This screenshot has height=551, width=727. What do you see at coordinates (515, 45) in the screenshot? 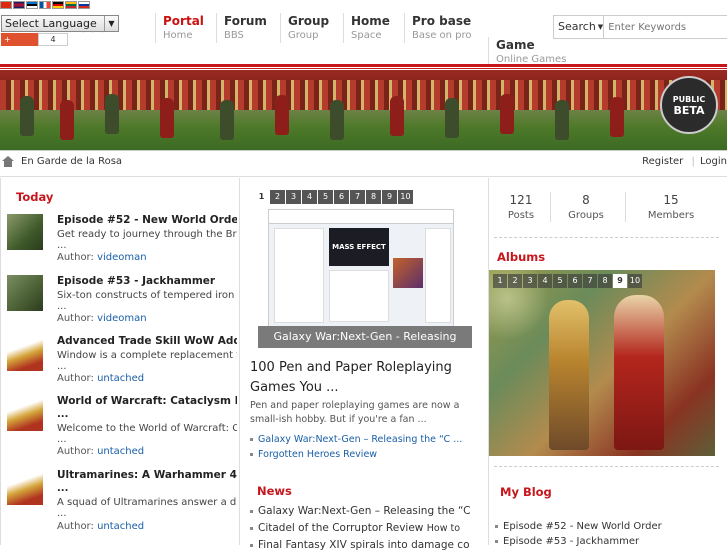
I see `nav-game-title: Game` at bounding box center [515, 45].